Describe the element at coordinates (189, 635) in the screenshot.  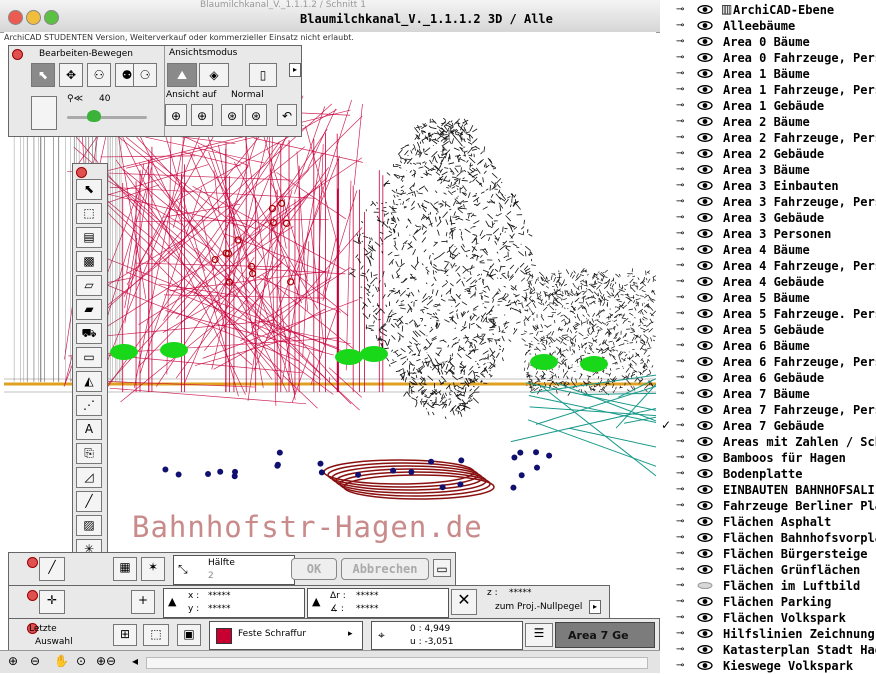
I see `fill-icon: ▣` at that location.